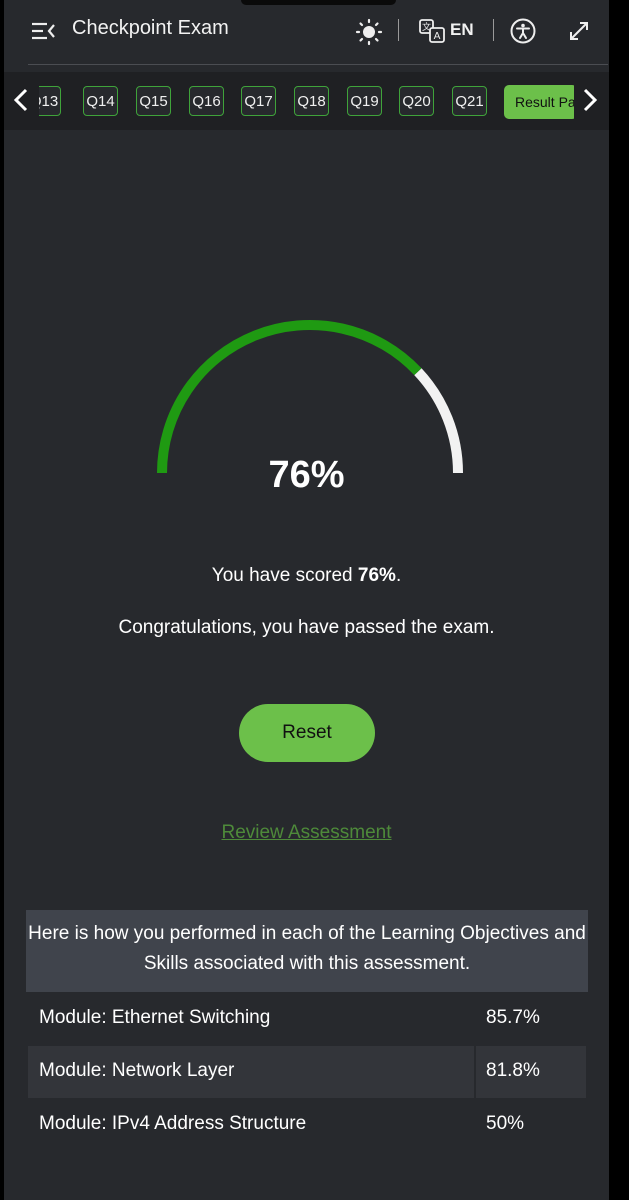 The height and width of the screenshot is (1200, 629). Describe the element at coordinates (155, 1017) in the screenshot. I see `module-name: Module: Ethernet Switching` at that location.